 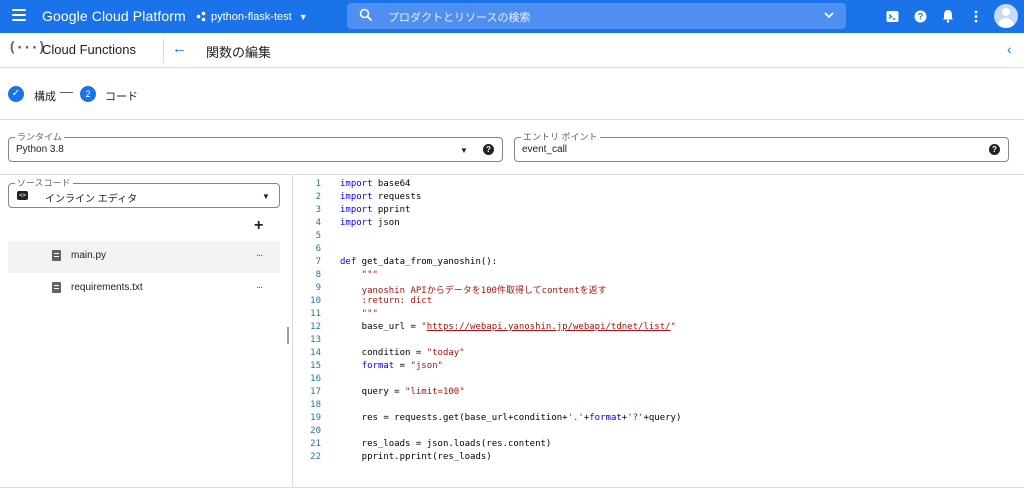 What do you see at coordinates (66, 92) in the screenshot?
I see `step-connector` at bounding box center [66, 92].